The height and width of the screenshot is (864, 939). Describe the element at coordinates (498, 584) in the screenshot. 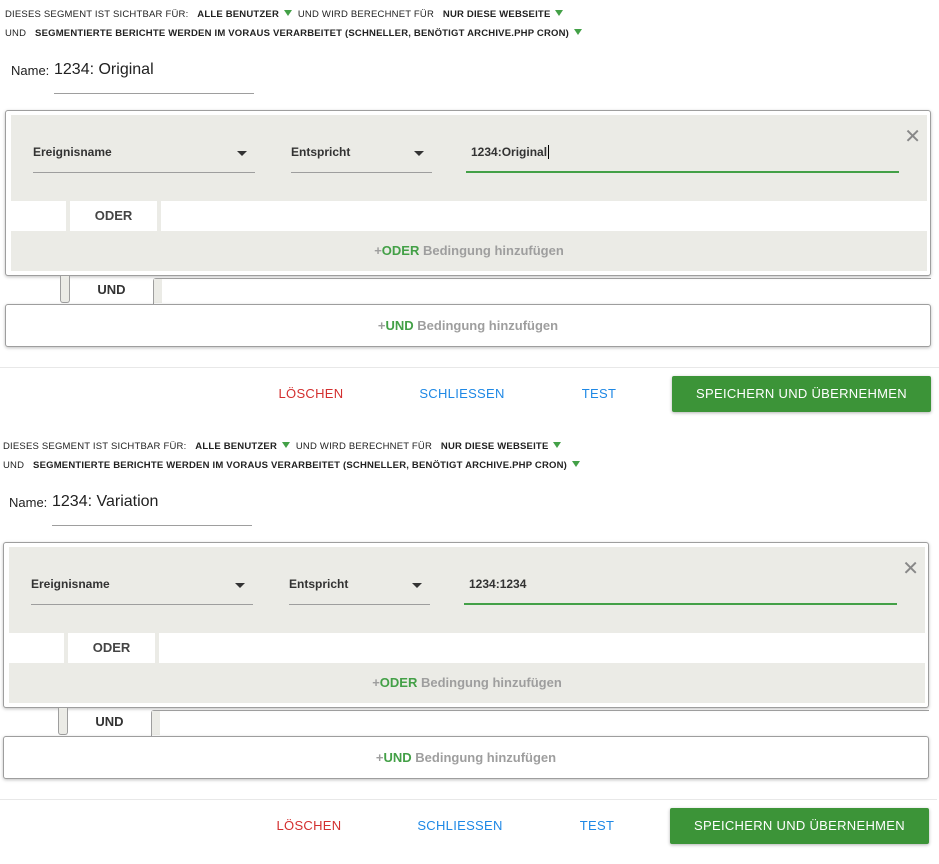

I see `condition-value: 1234:1234` at that location.